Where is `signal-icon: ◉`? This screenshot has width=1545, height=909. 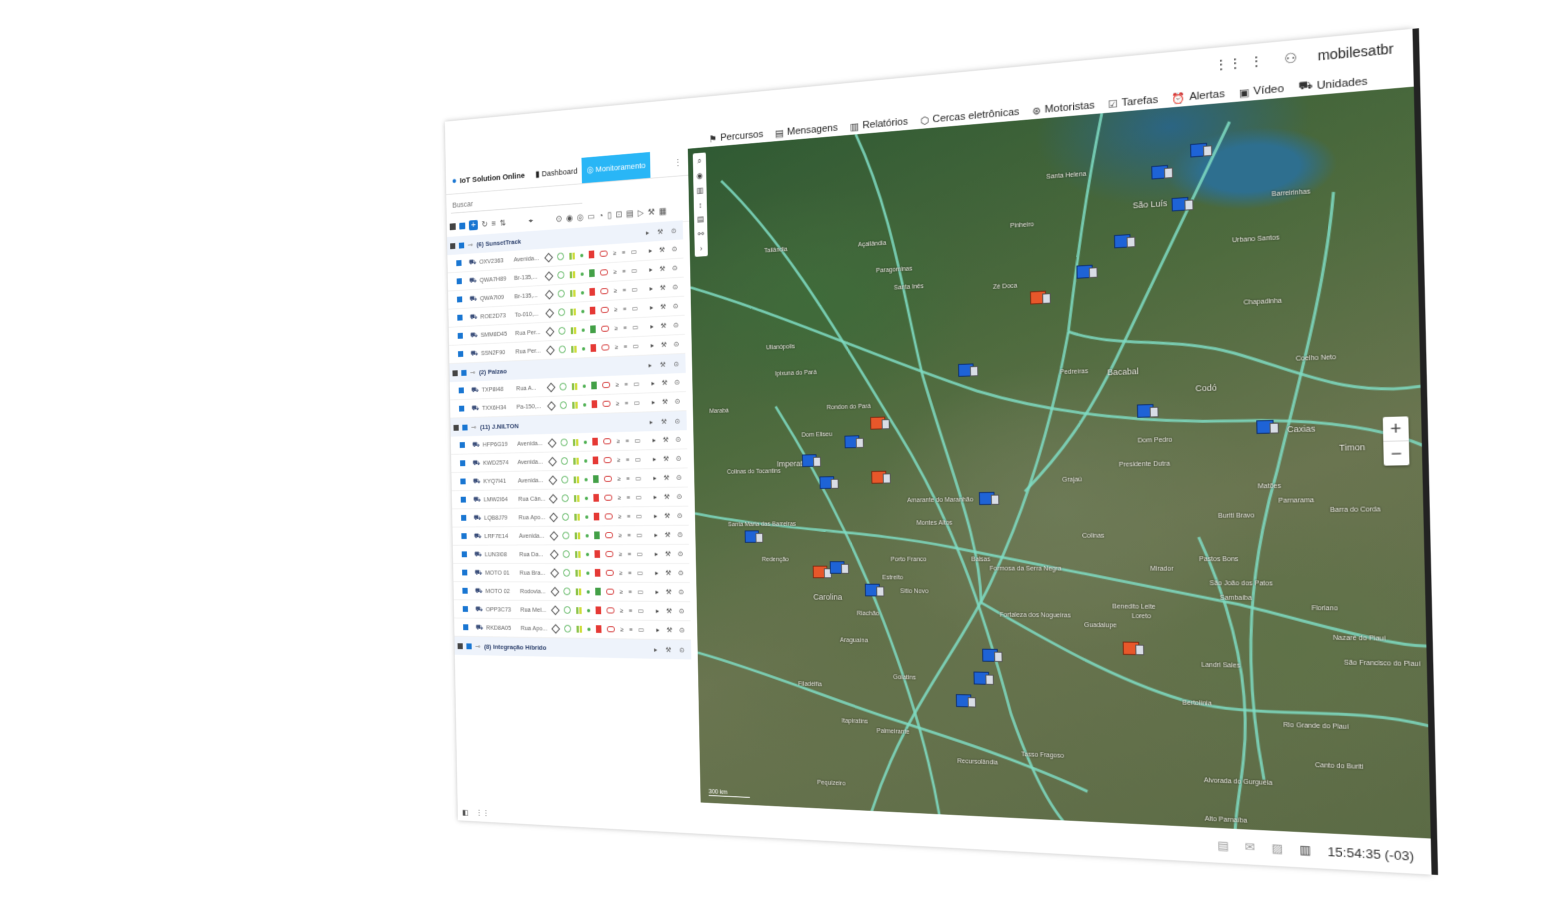 signal-icon: ◉ is located at coordinates (569, 218).